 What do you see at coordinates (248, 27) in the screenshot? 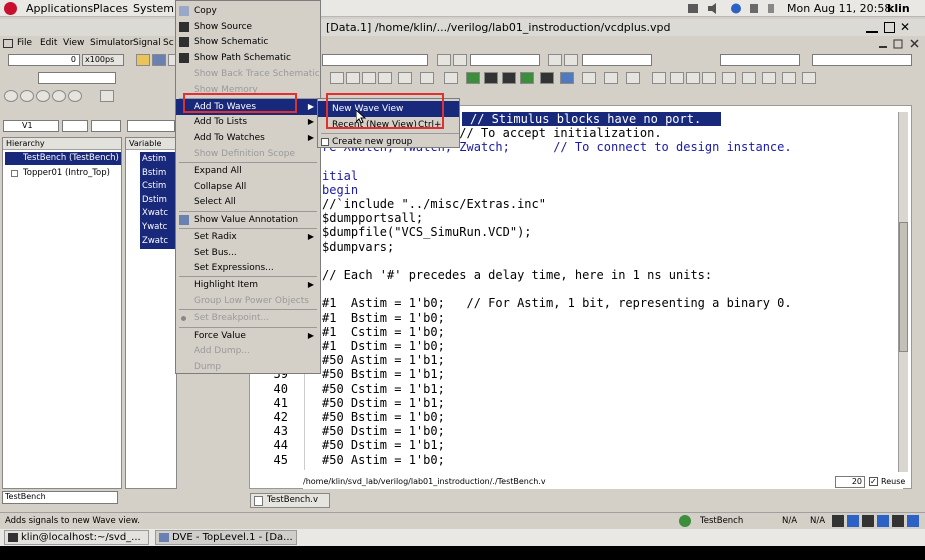
I see `menu-item-show-source: Show Source` at bounding box center [248, 27].